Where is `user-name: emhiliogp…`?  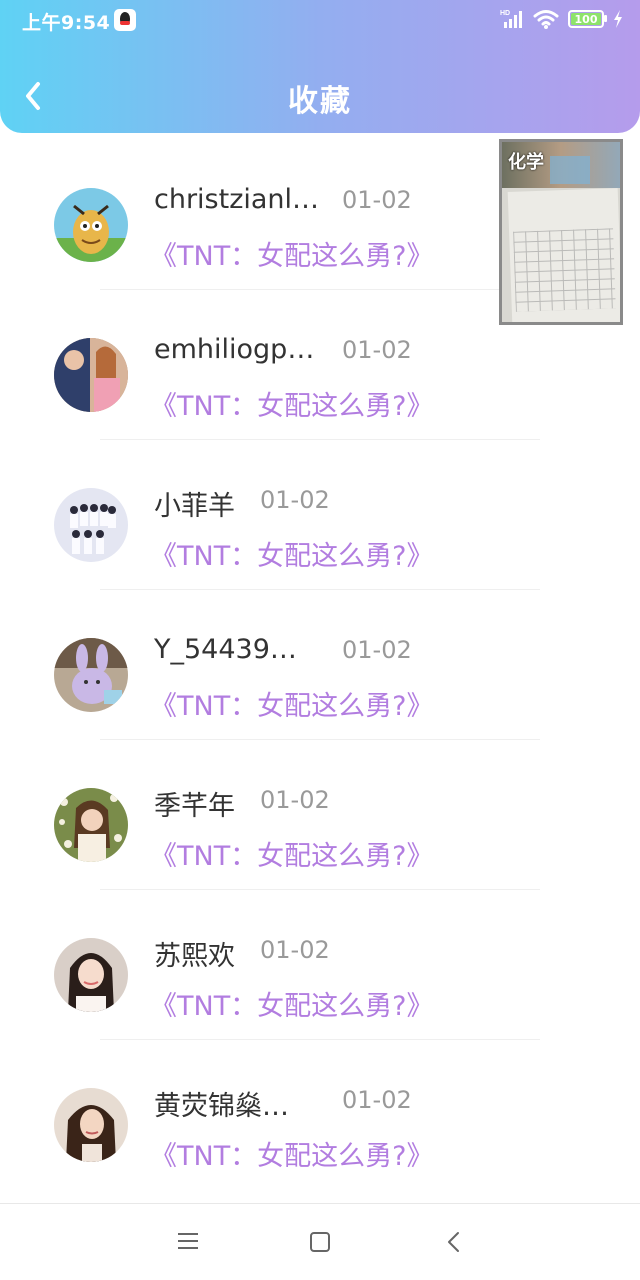
user-name: emhiliogp… is located at coordinates (234, 349).